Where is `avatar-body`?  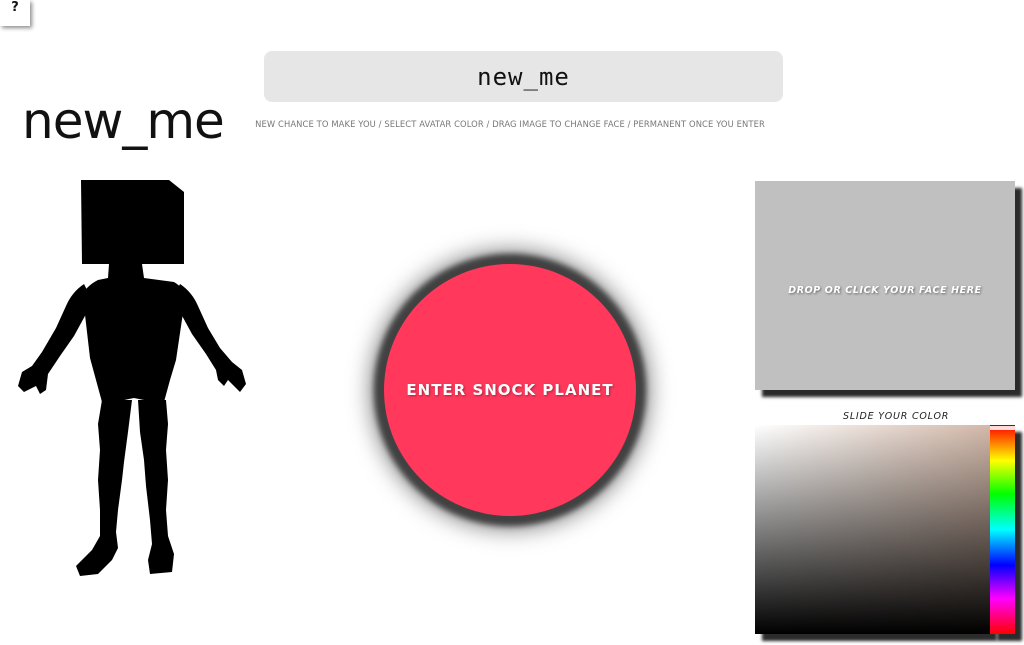
avatar-body is located at coordinates (132, 378).